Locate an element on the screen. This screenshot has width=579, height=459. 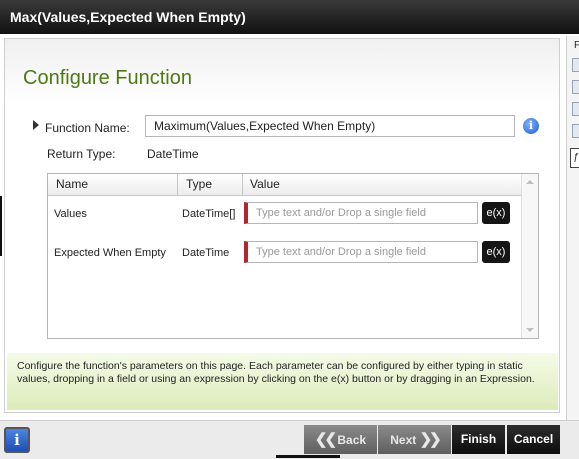
next-button-label: Next is located at coordinates (403, 440).